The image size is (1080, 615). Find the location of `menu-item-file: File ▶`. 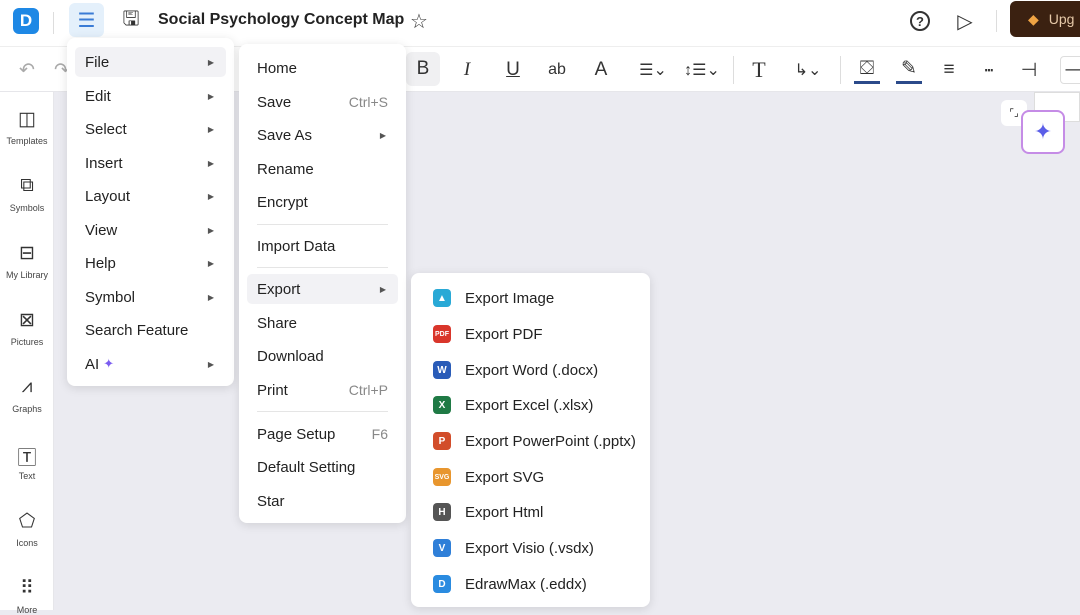

menu-item-file: File ▶ is located at coordinates (150, 62).